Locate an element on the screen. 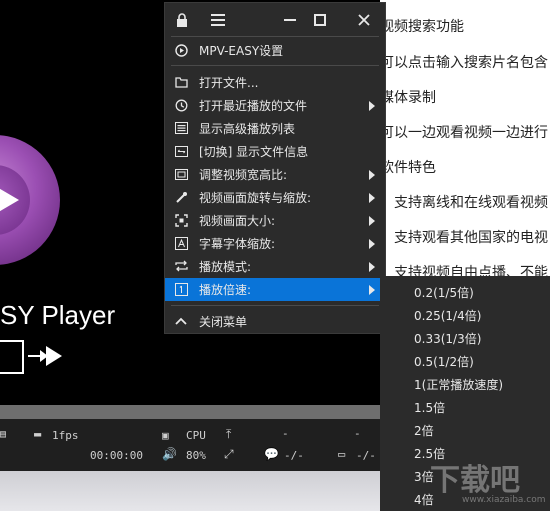 This screenshot has height=511, width=550. menu-item-recent-files: 打开最近播放的文件 is located at coordinates (275, 105).